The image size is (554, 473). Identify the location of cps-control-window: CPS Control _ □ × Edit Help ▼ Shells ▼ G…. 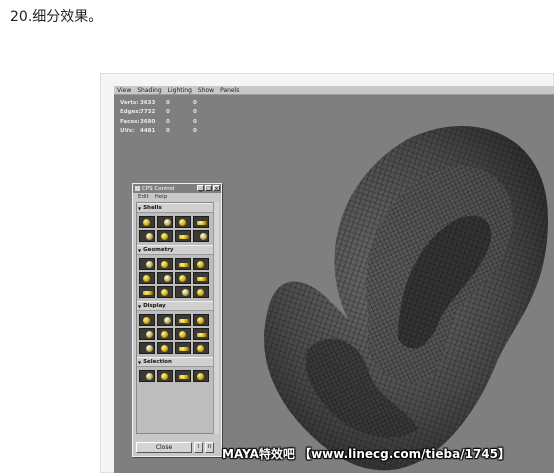
(177, 320).